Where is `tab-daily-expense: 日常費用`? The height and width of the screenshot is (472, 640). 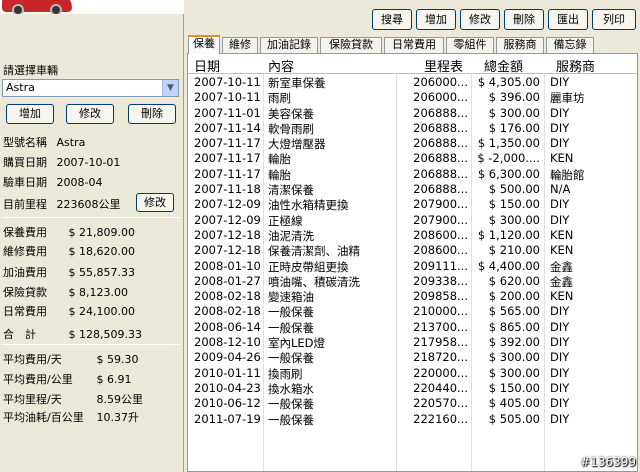 tab-daily-expense: 日常費用 is located at coordinates (414, 45).